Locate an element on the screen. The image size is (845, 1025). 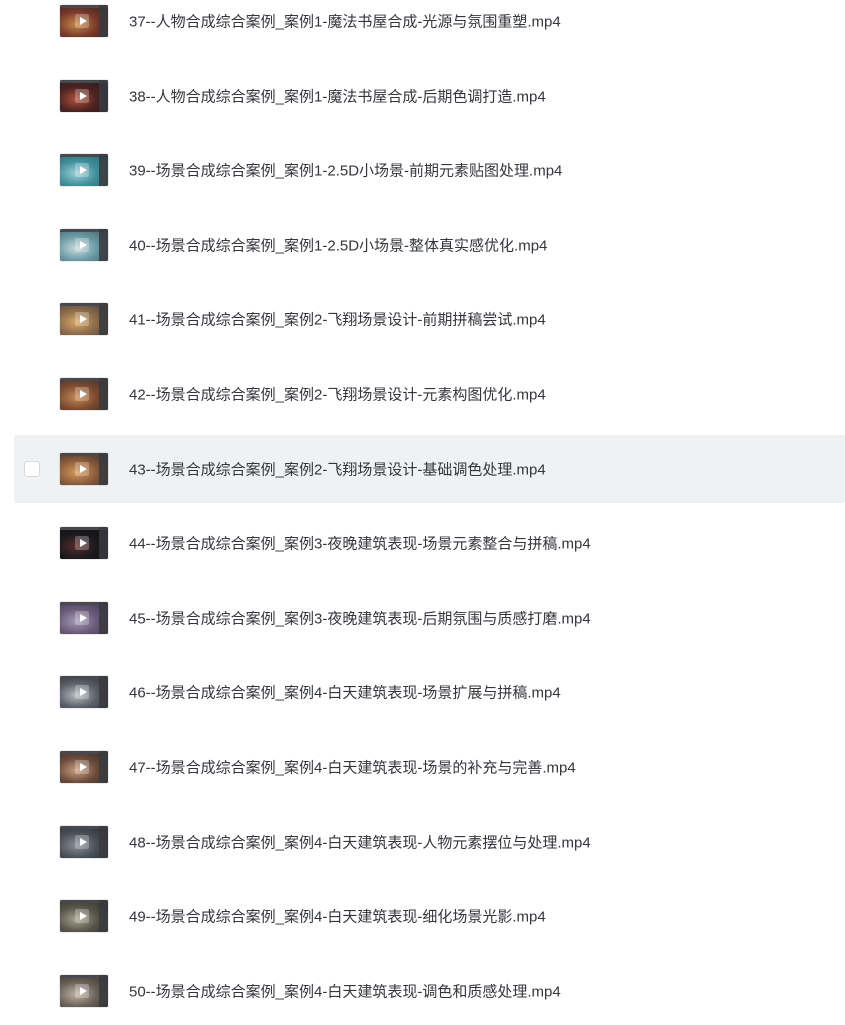
file-name: 39--场景合成综合案例_案例1-2.5D小场景-前期元素贴图处理.mp4 is located at coordinates (346, 171).